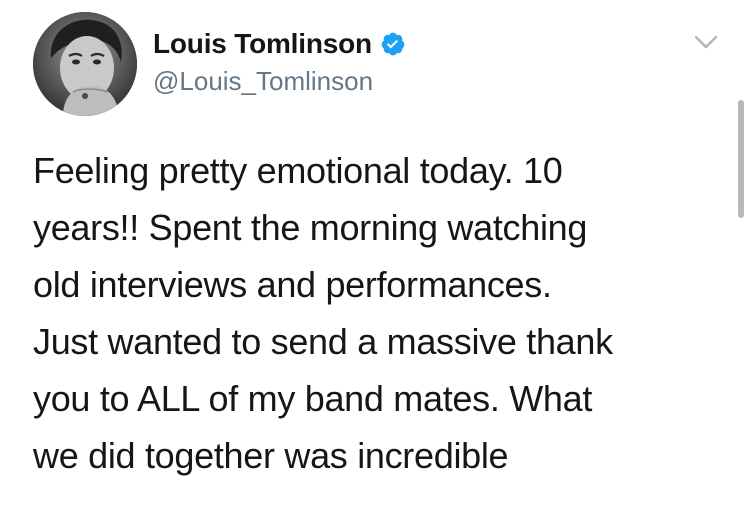 Image resolution: width=750 pixels, height=523 pixels. I want to click on author-name-row: Louis Tomlinson, so click(279, 44).